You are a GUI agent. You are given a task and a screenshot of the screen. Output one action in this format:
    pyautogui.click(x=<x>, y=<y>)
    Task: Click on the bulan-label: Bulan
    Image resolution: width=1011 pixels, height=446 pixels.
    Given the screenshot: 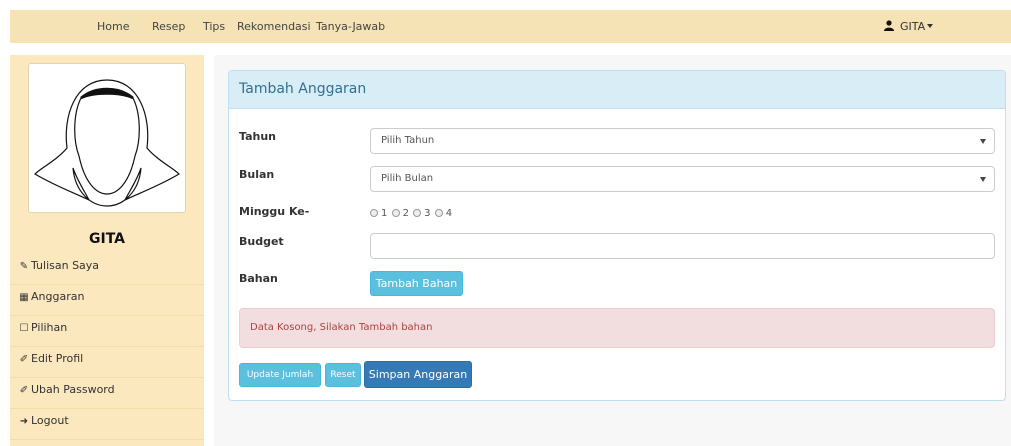 What is the action you would take?
    pyautogui.click(x=257, y=174)
    